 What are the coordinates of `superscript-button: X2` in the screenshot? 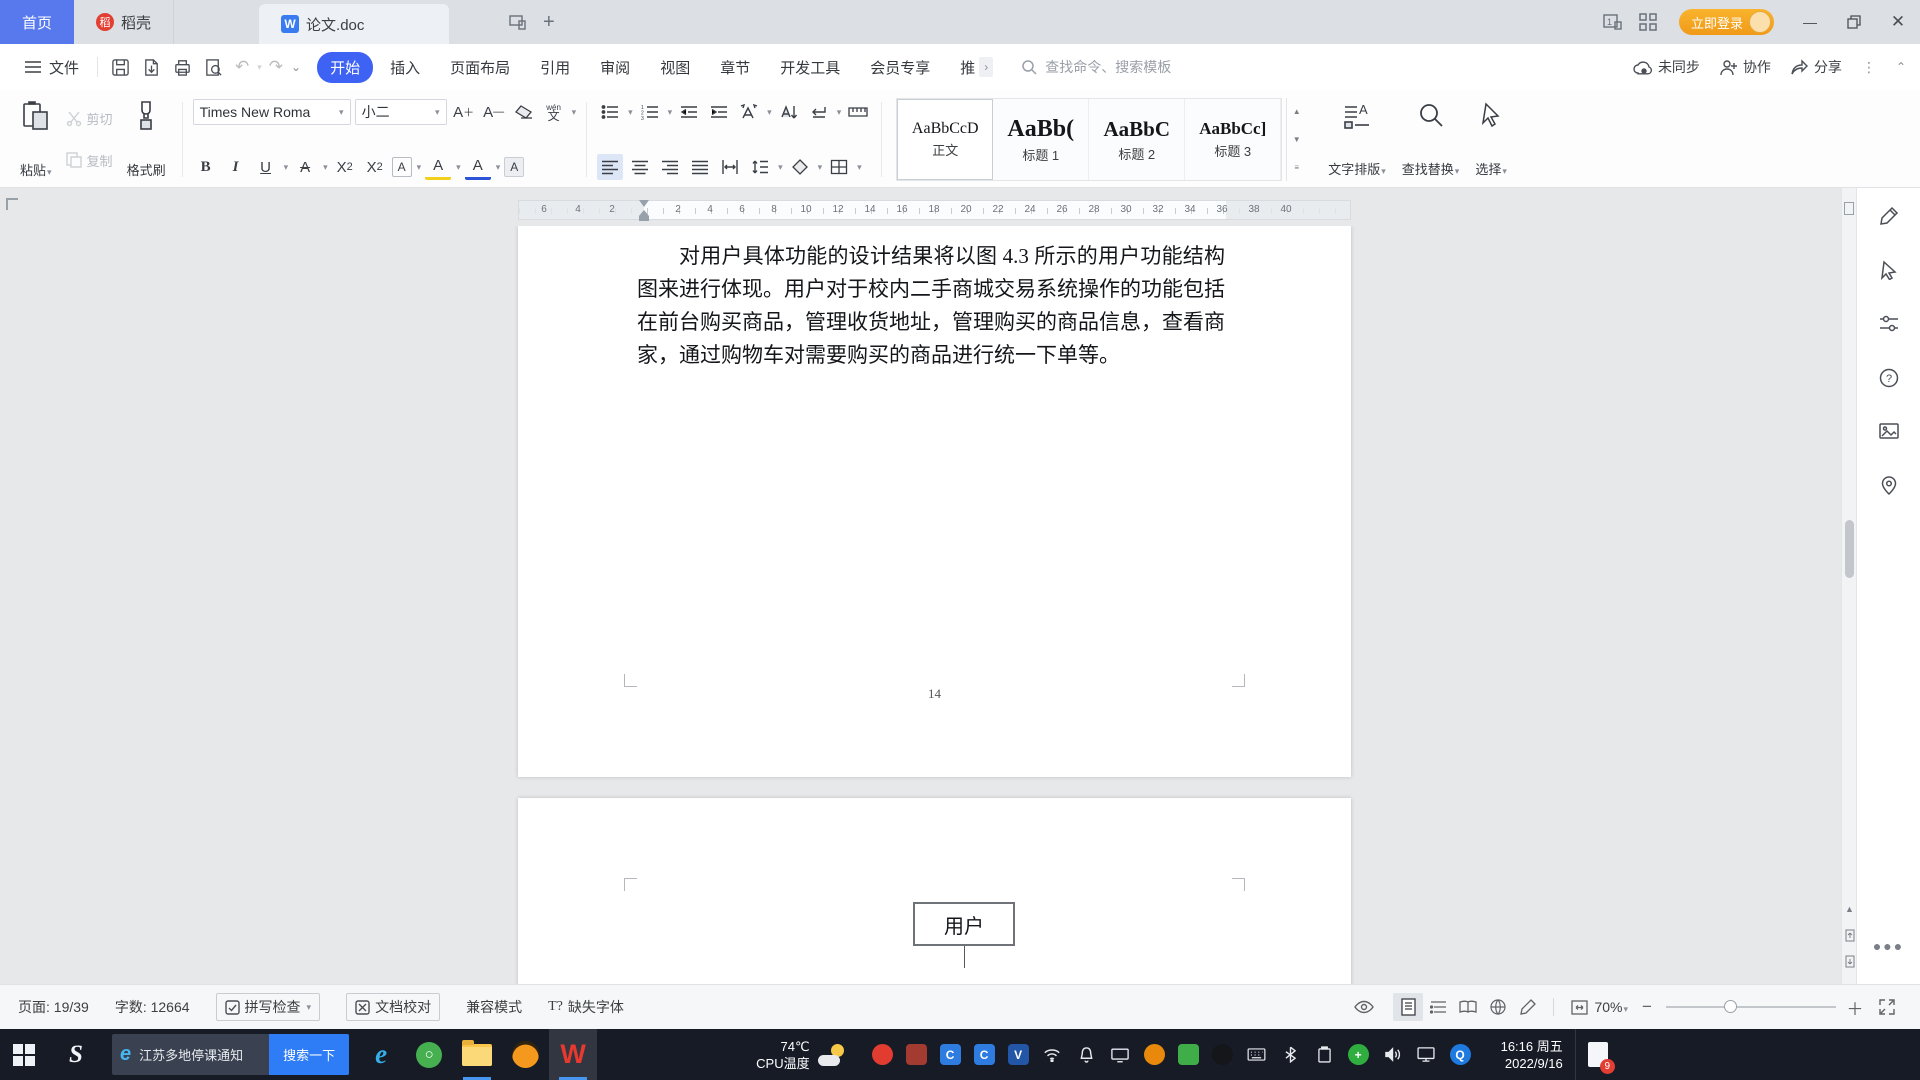 It's located at (345, 167).